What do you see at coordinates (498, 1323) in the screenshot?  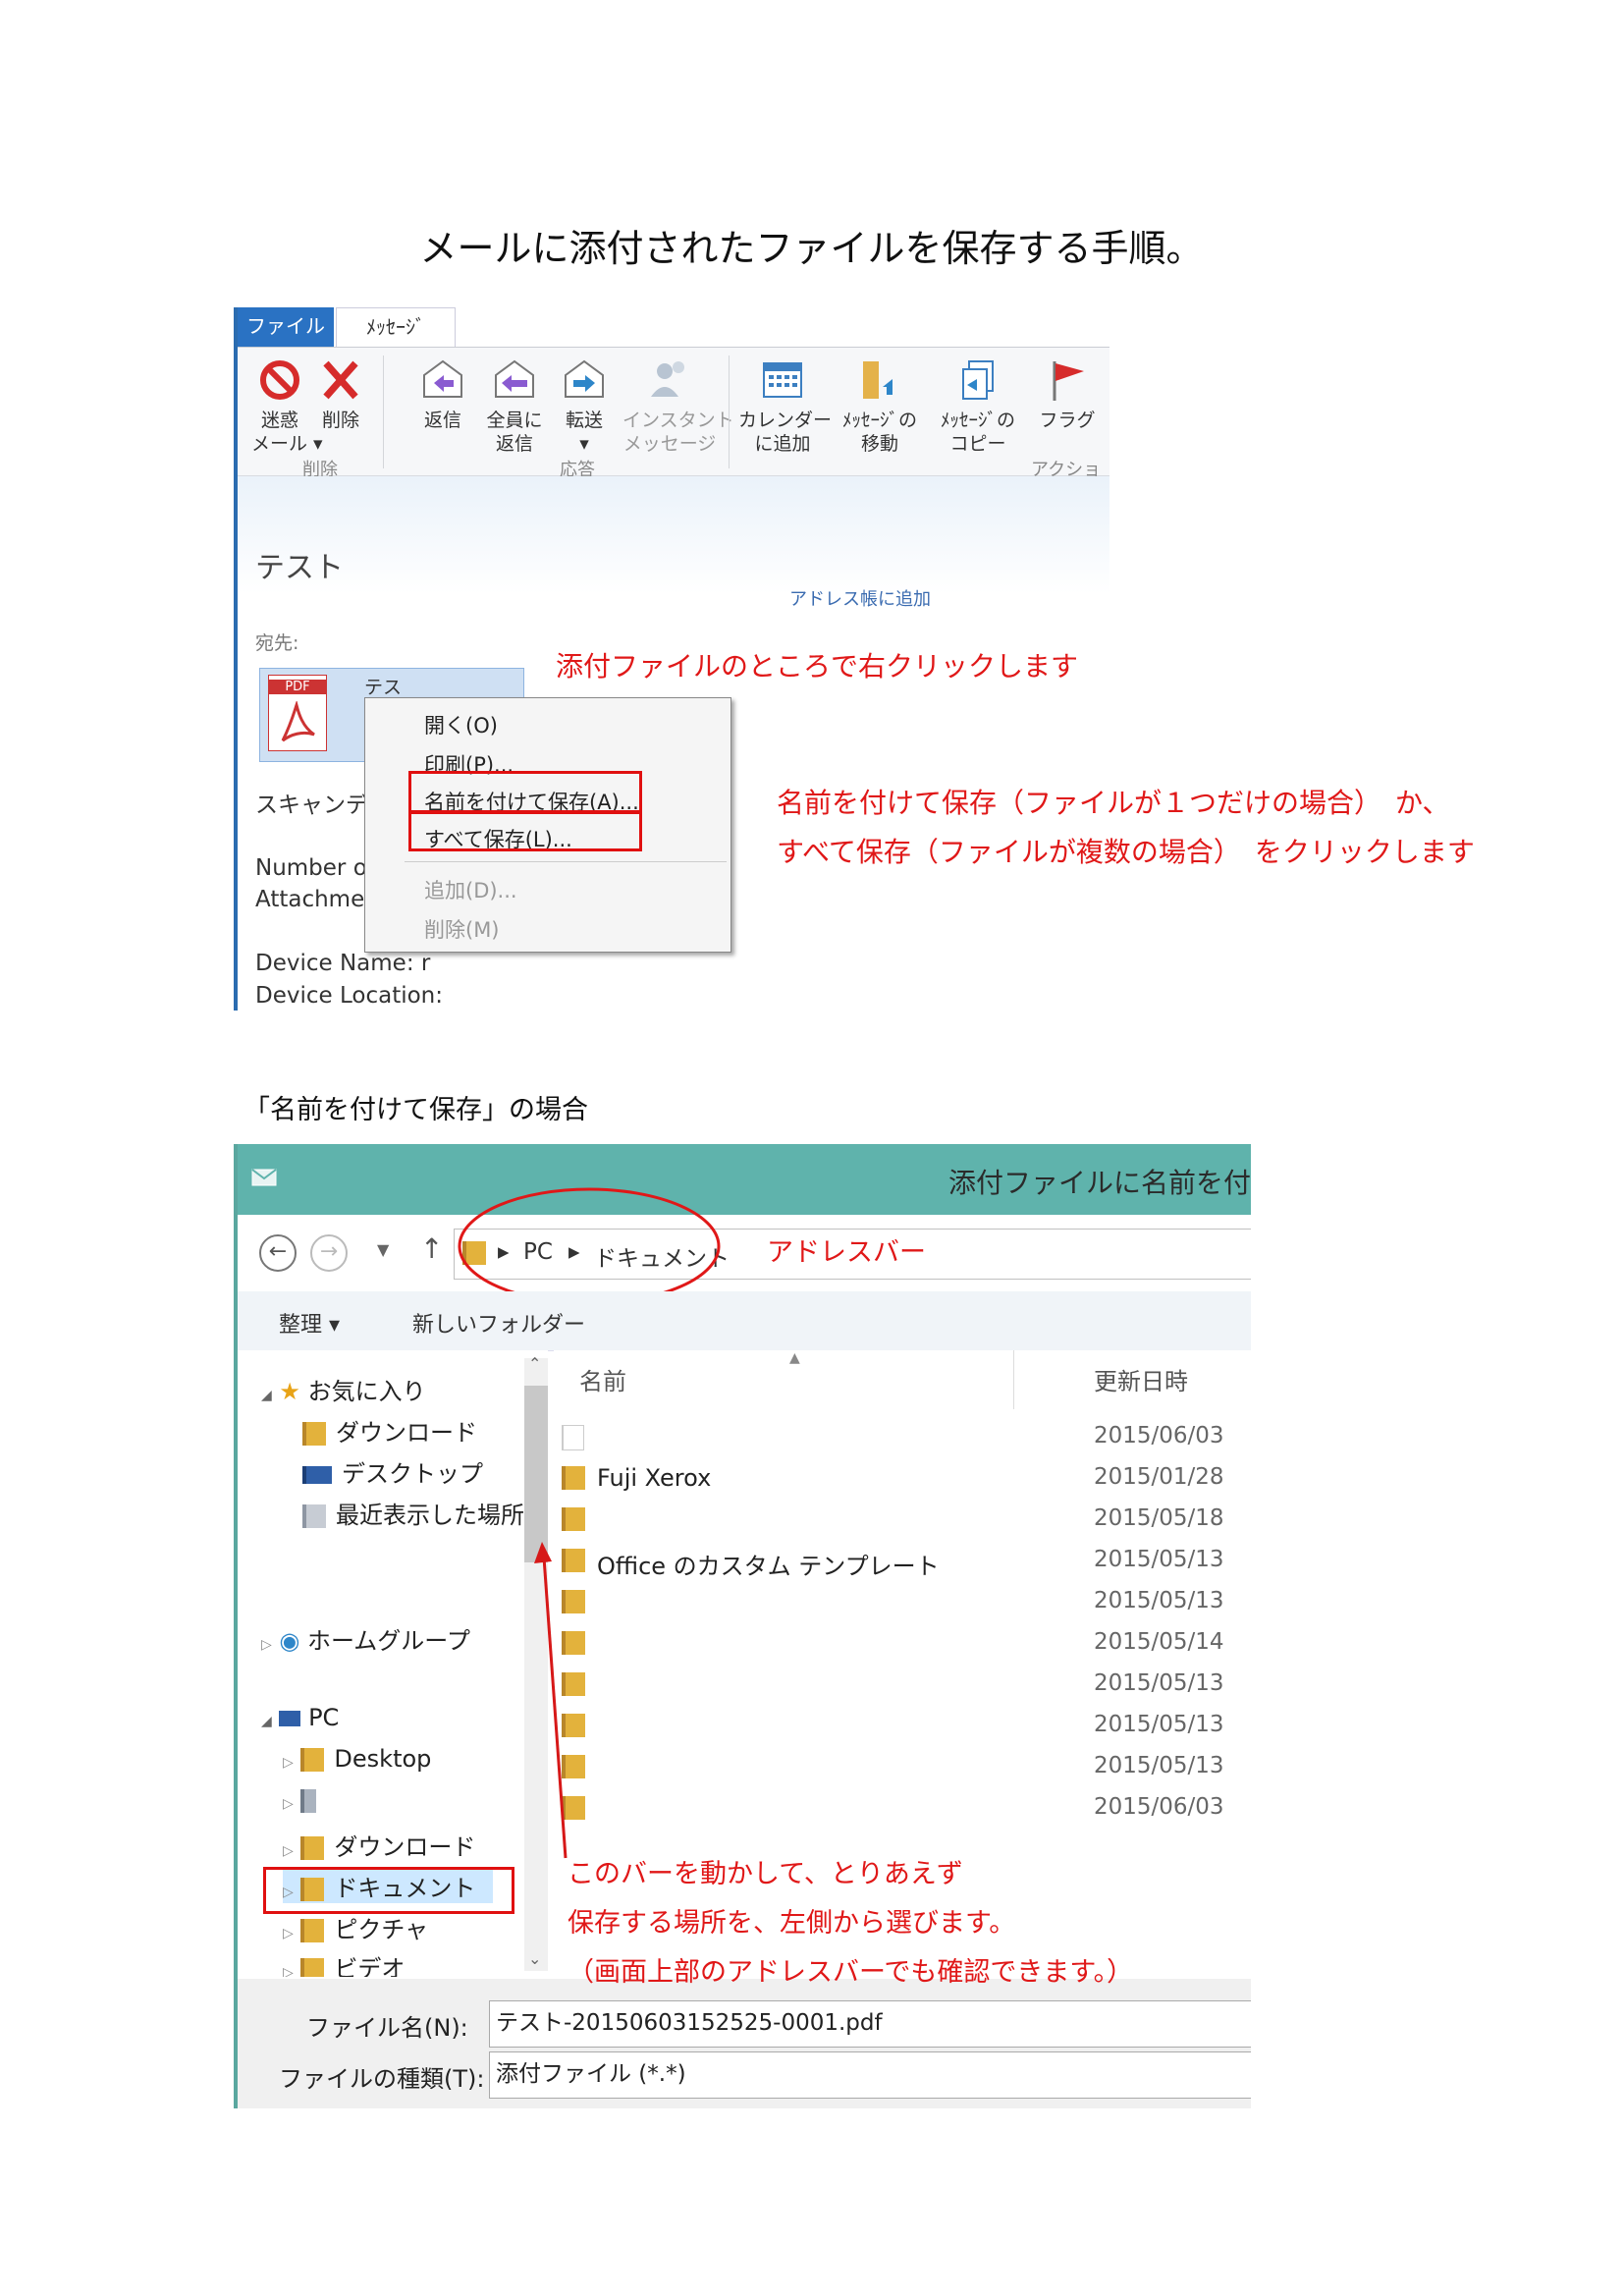 I see `new-folder-button: 新しいフォルダー` at bounding box center [498, 1323].